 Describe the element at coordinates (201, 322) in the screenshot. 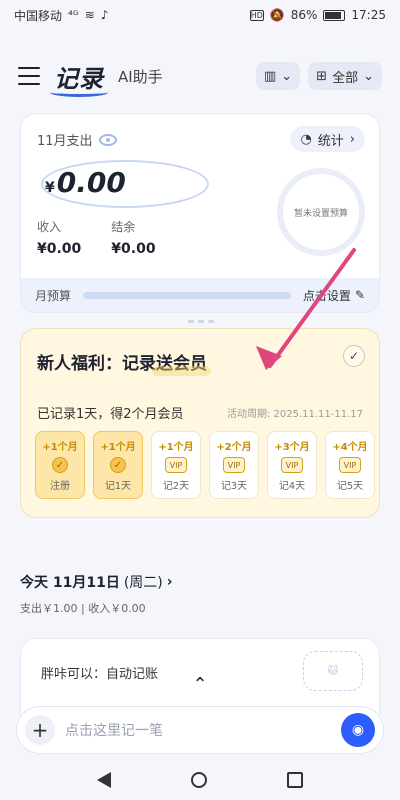

I see `pager-dots` at that location.